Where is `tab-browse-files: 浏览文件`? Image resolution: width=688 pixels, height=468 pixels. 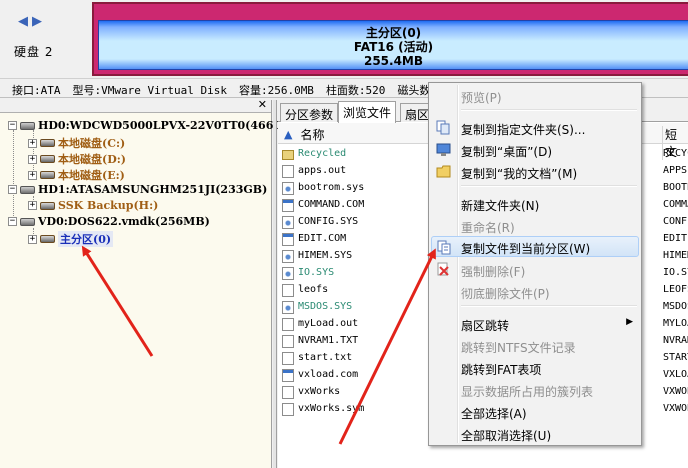 tab-browse-files: 浏览文件 is located at coordinates (367, 112).